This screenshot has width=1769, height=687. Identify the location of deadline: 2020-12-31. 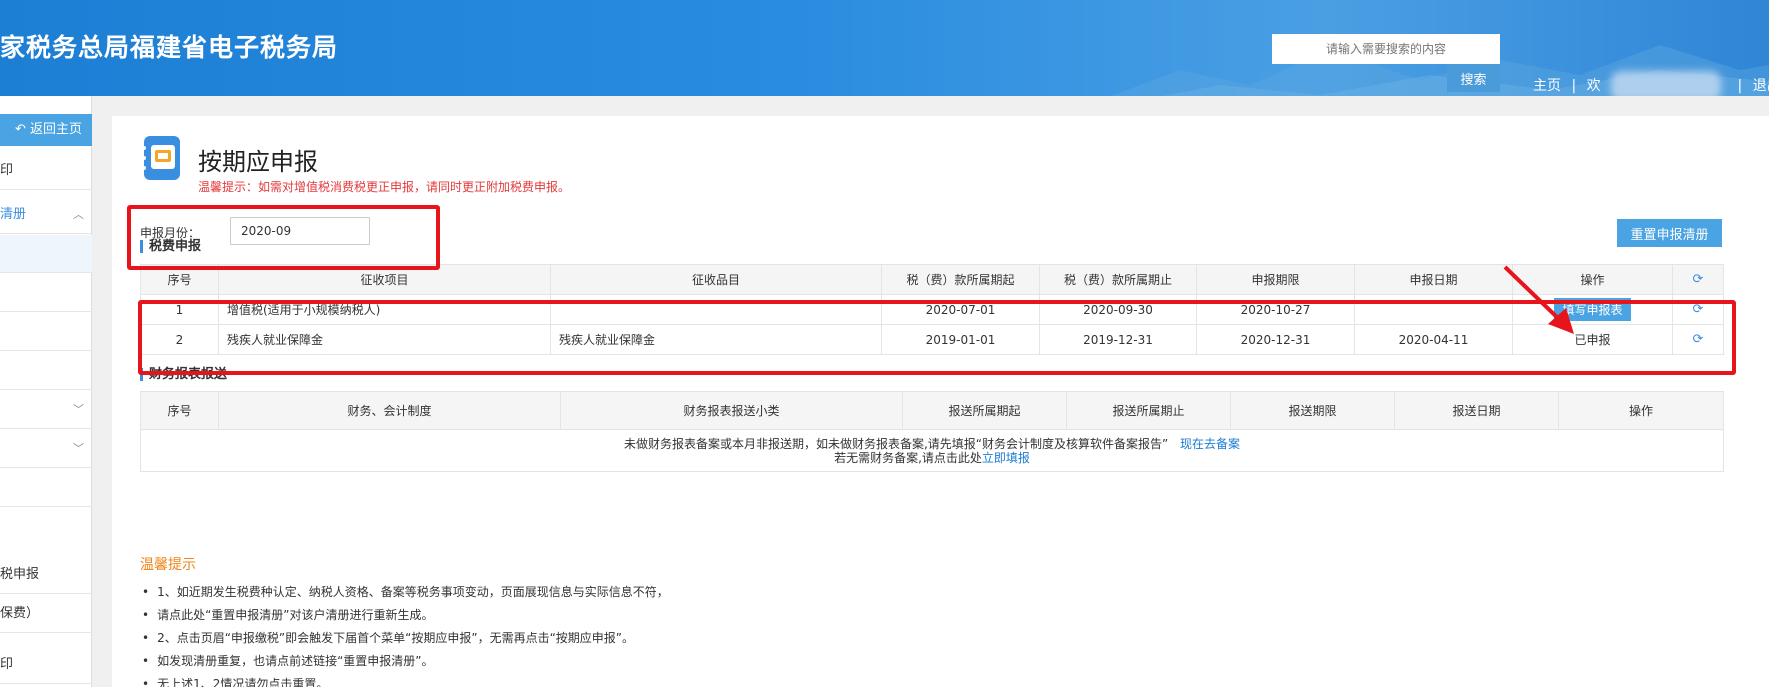
(1275, 339).